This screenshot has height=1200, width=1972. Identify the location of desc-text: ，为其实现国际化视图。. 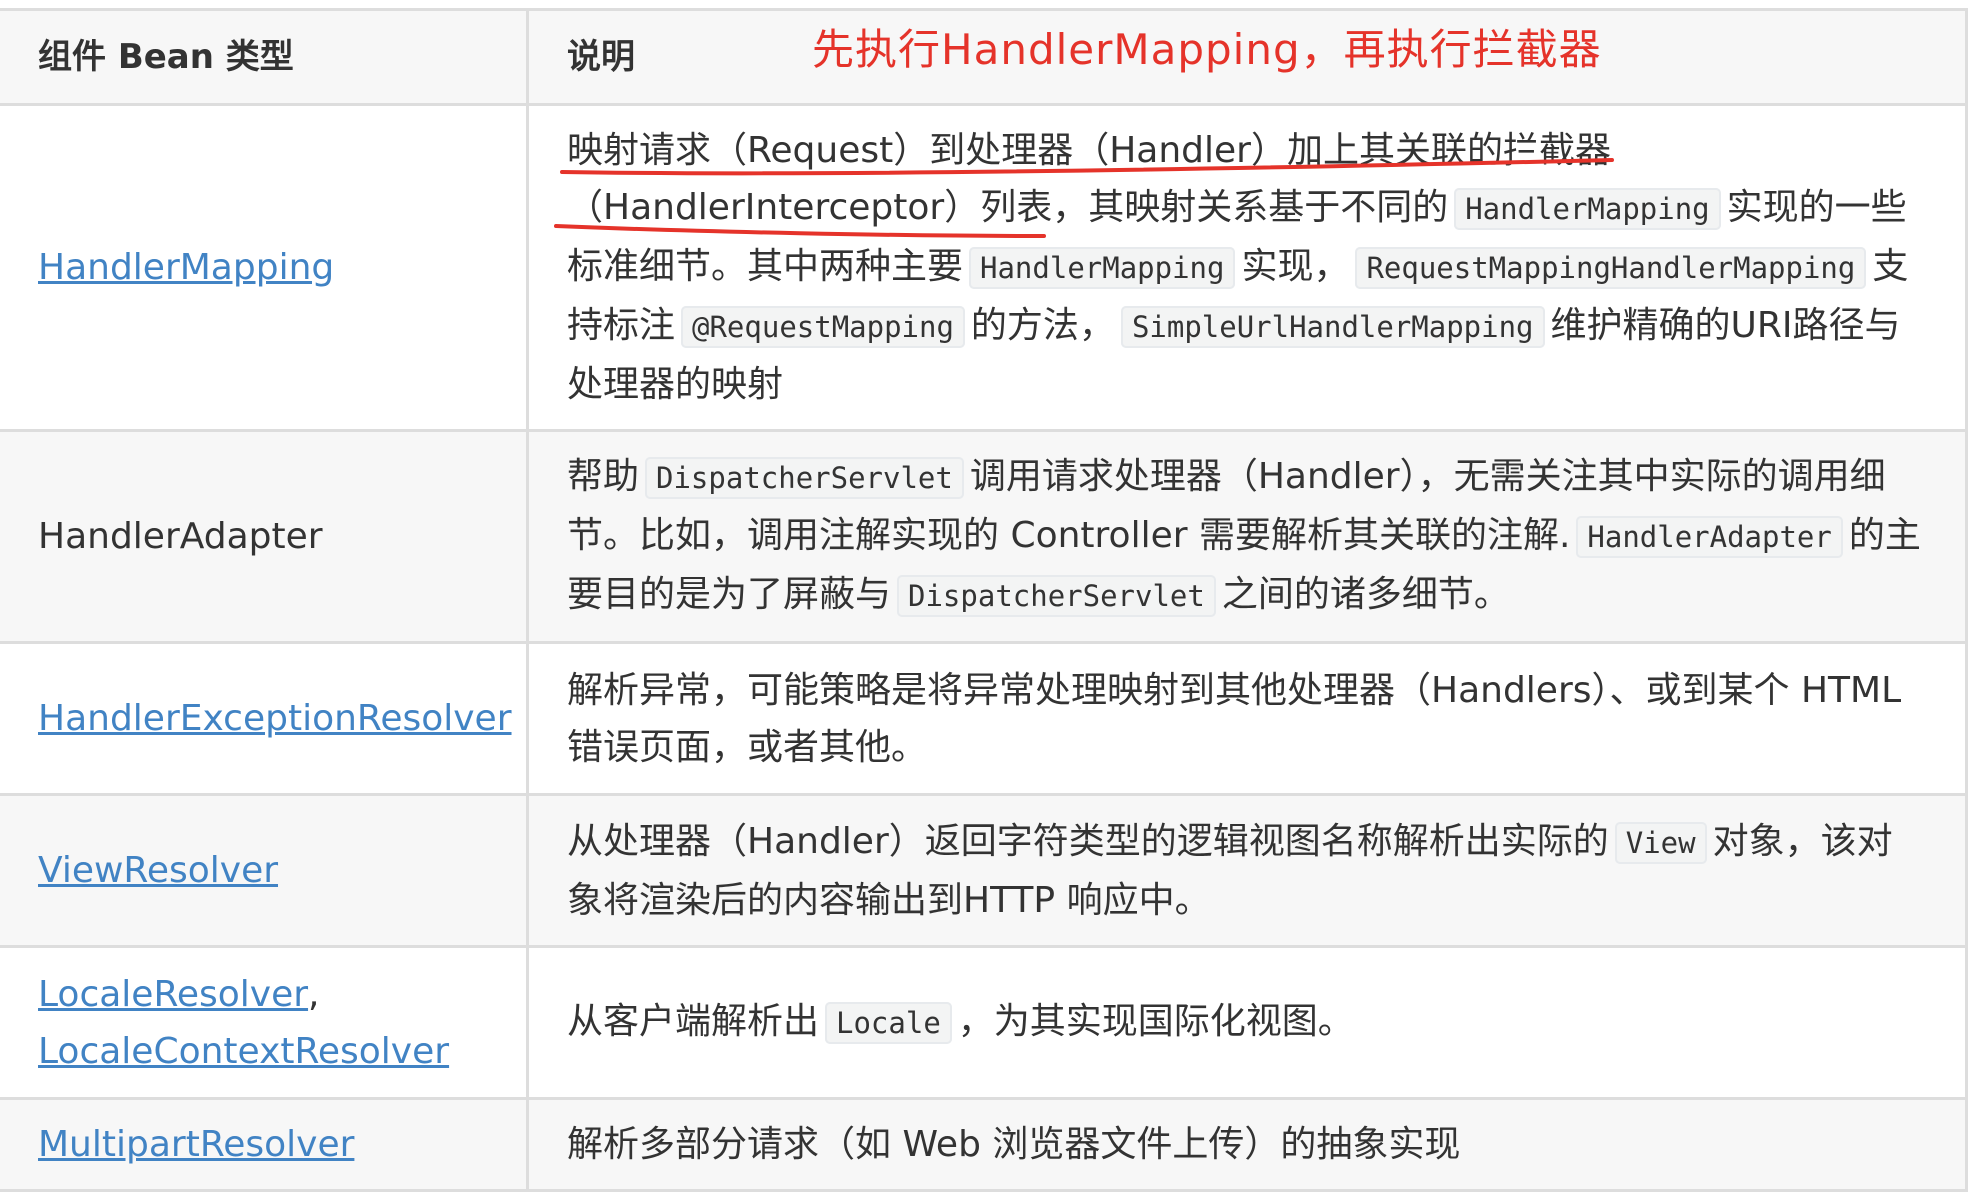
(1155, 1021).